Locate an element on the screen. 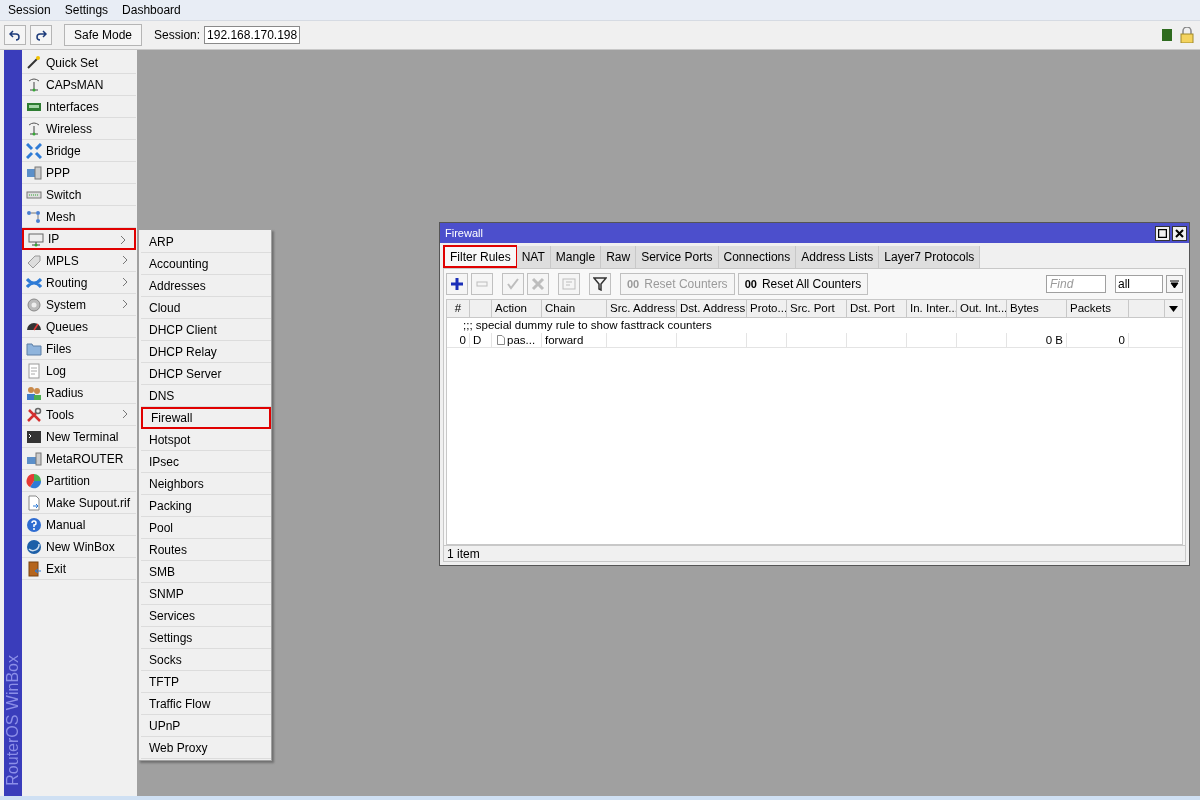 The width and height of the screenshot is (1200, 800). sidebar-item: Partition is located at coordinates (79, 481).